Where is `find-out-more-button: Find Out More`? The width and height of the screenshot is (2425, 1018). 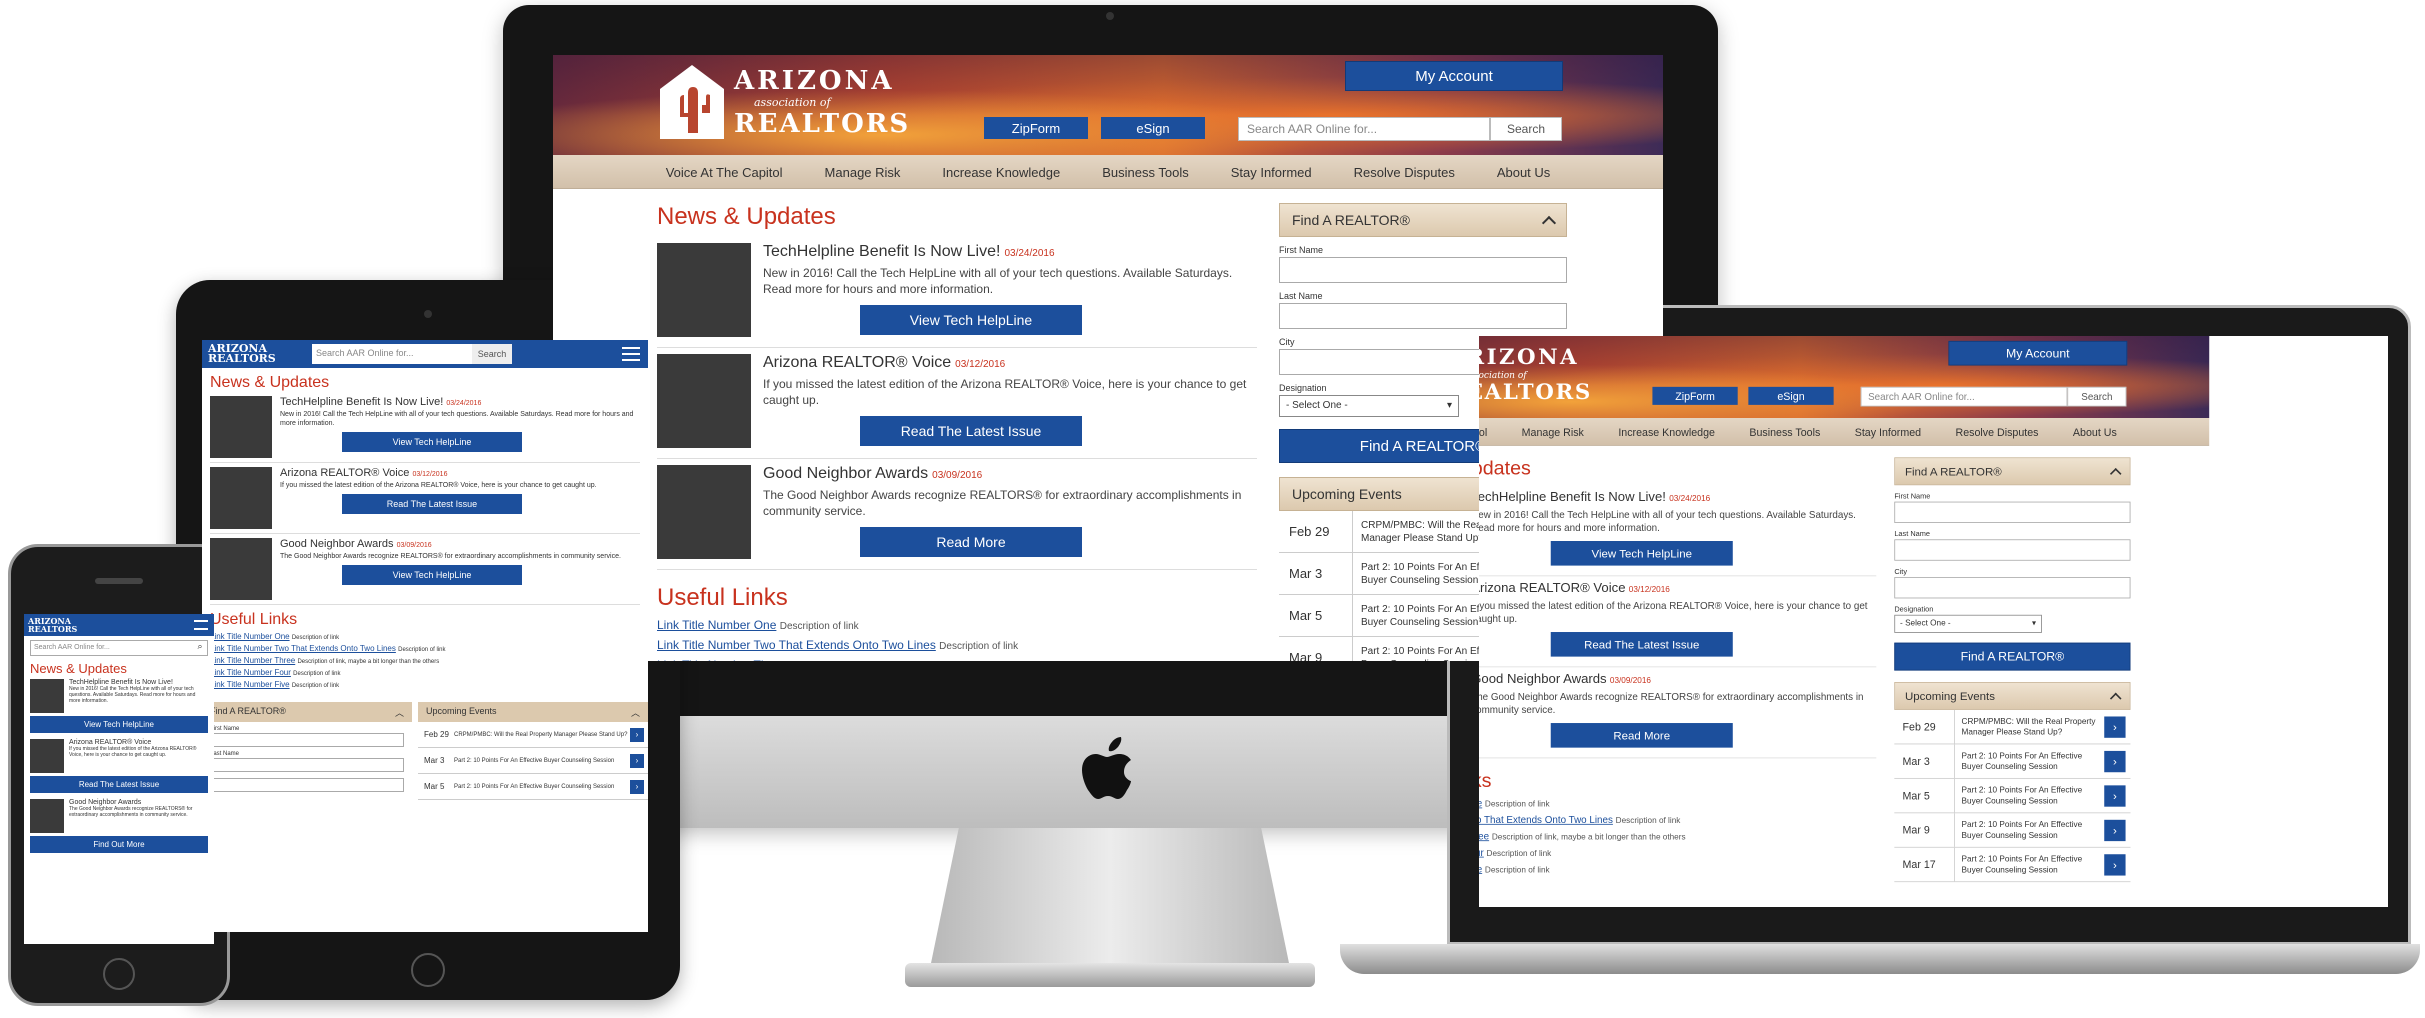
find-out-more-button: Find Out More is located at coordinates (119, 844).